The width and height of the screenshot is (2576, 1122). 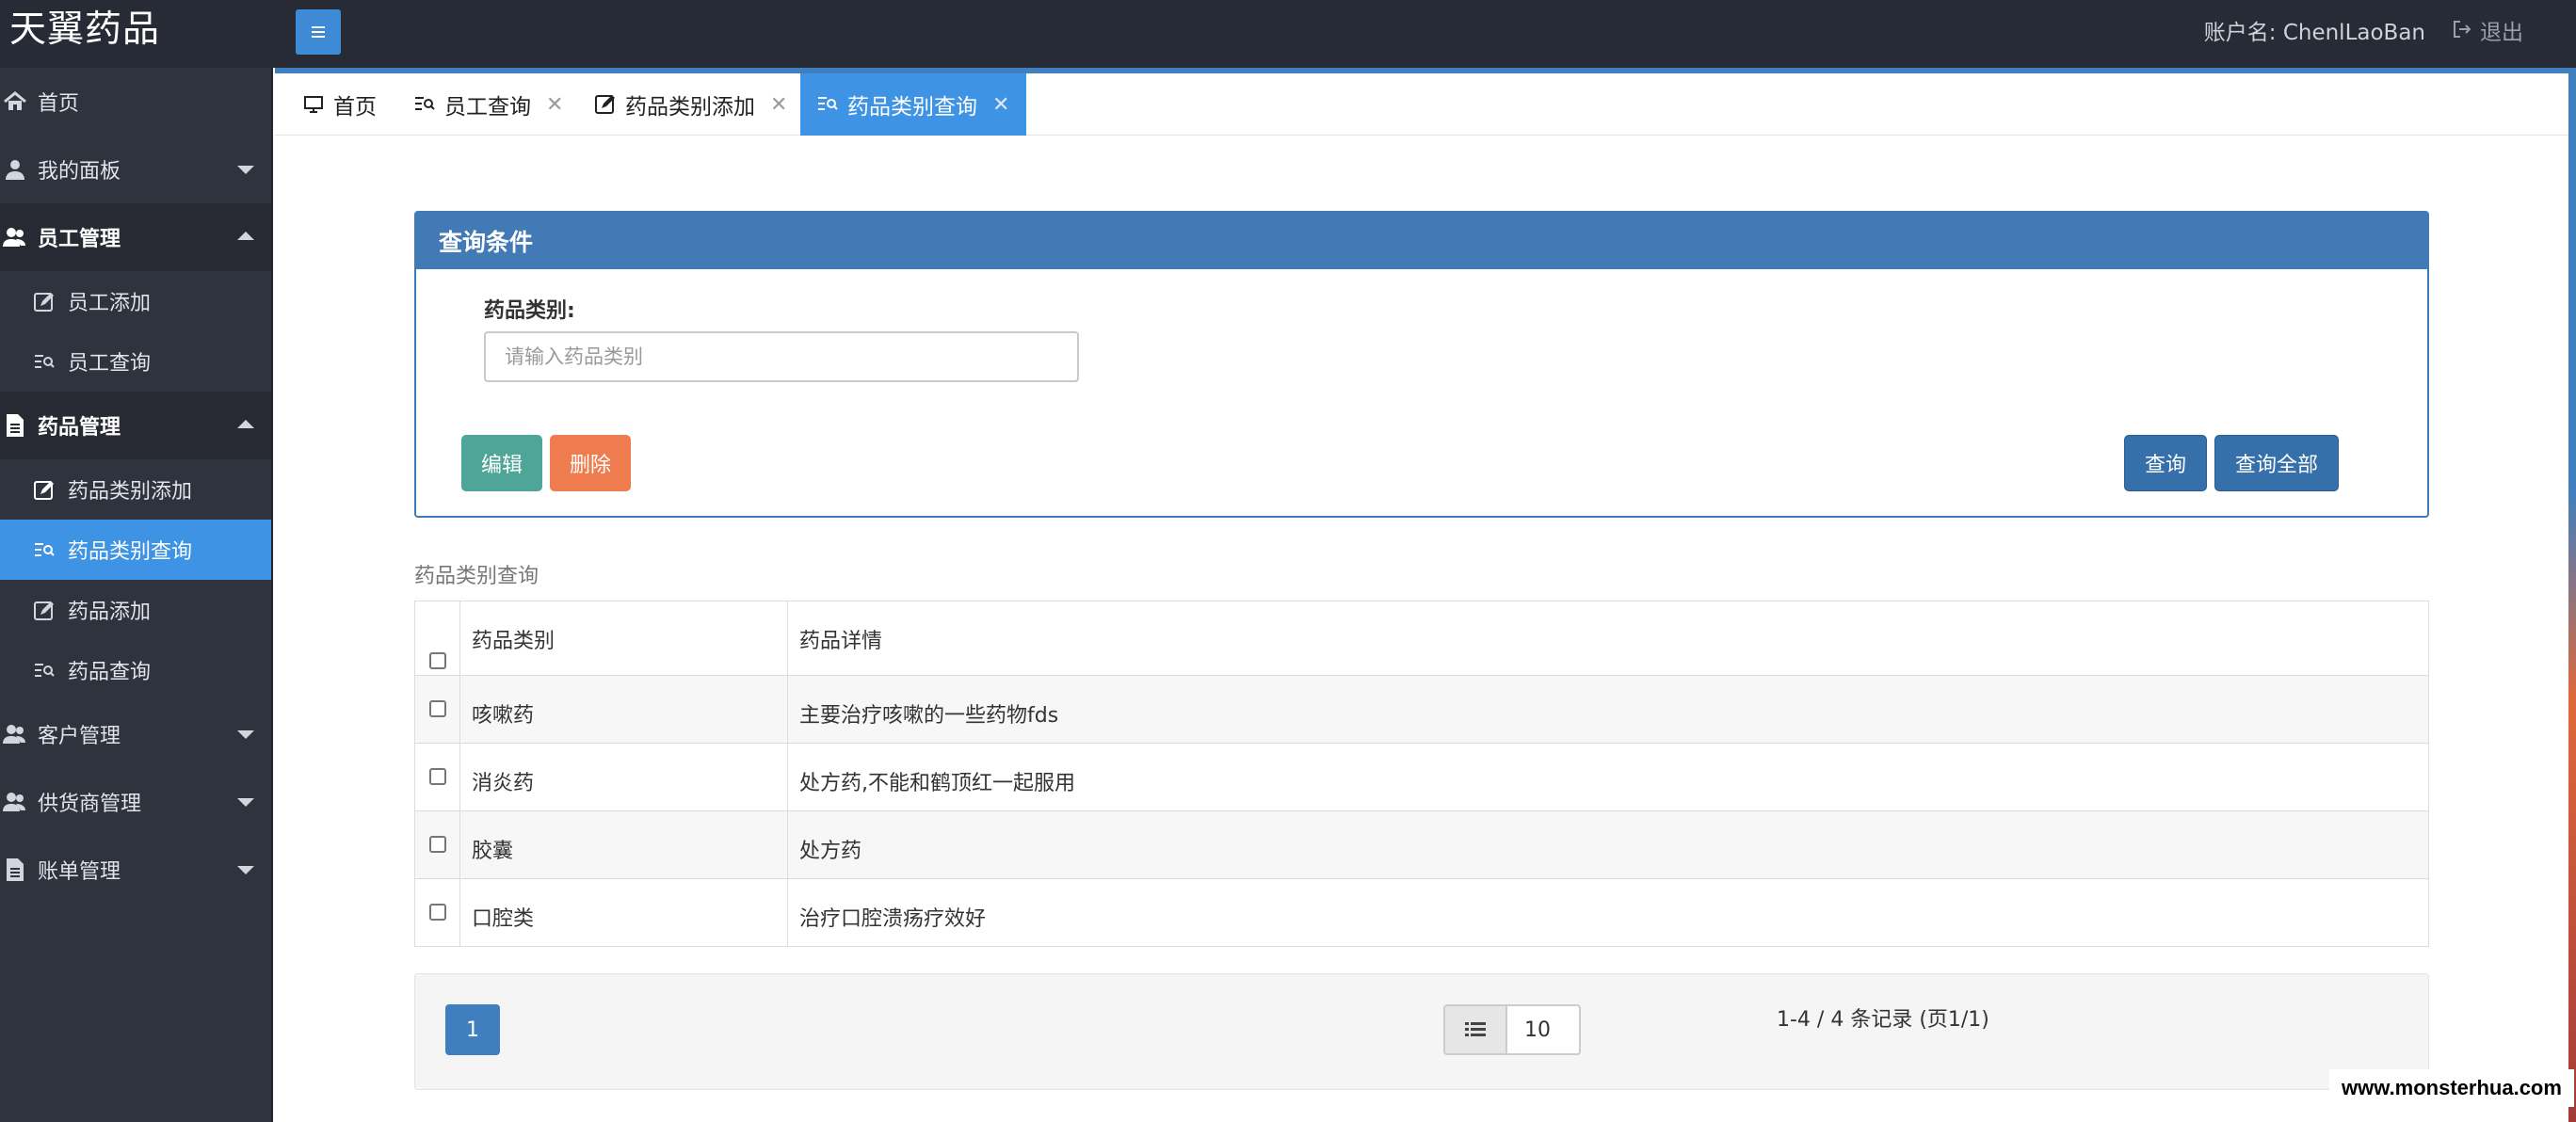 What do you see at coordinates (135, 670) in the screenshot?
I see `sidebar-subitem-drug-query: 药品查询` at bounding box center [135, 670].